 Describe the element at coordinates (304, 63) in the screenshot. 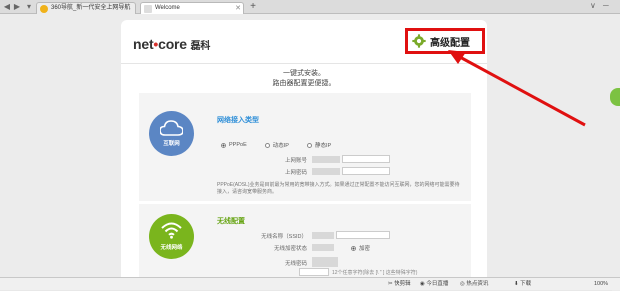

I see `header-divider` at that location.